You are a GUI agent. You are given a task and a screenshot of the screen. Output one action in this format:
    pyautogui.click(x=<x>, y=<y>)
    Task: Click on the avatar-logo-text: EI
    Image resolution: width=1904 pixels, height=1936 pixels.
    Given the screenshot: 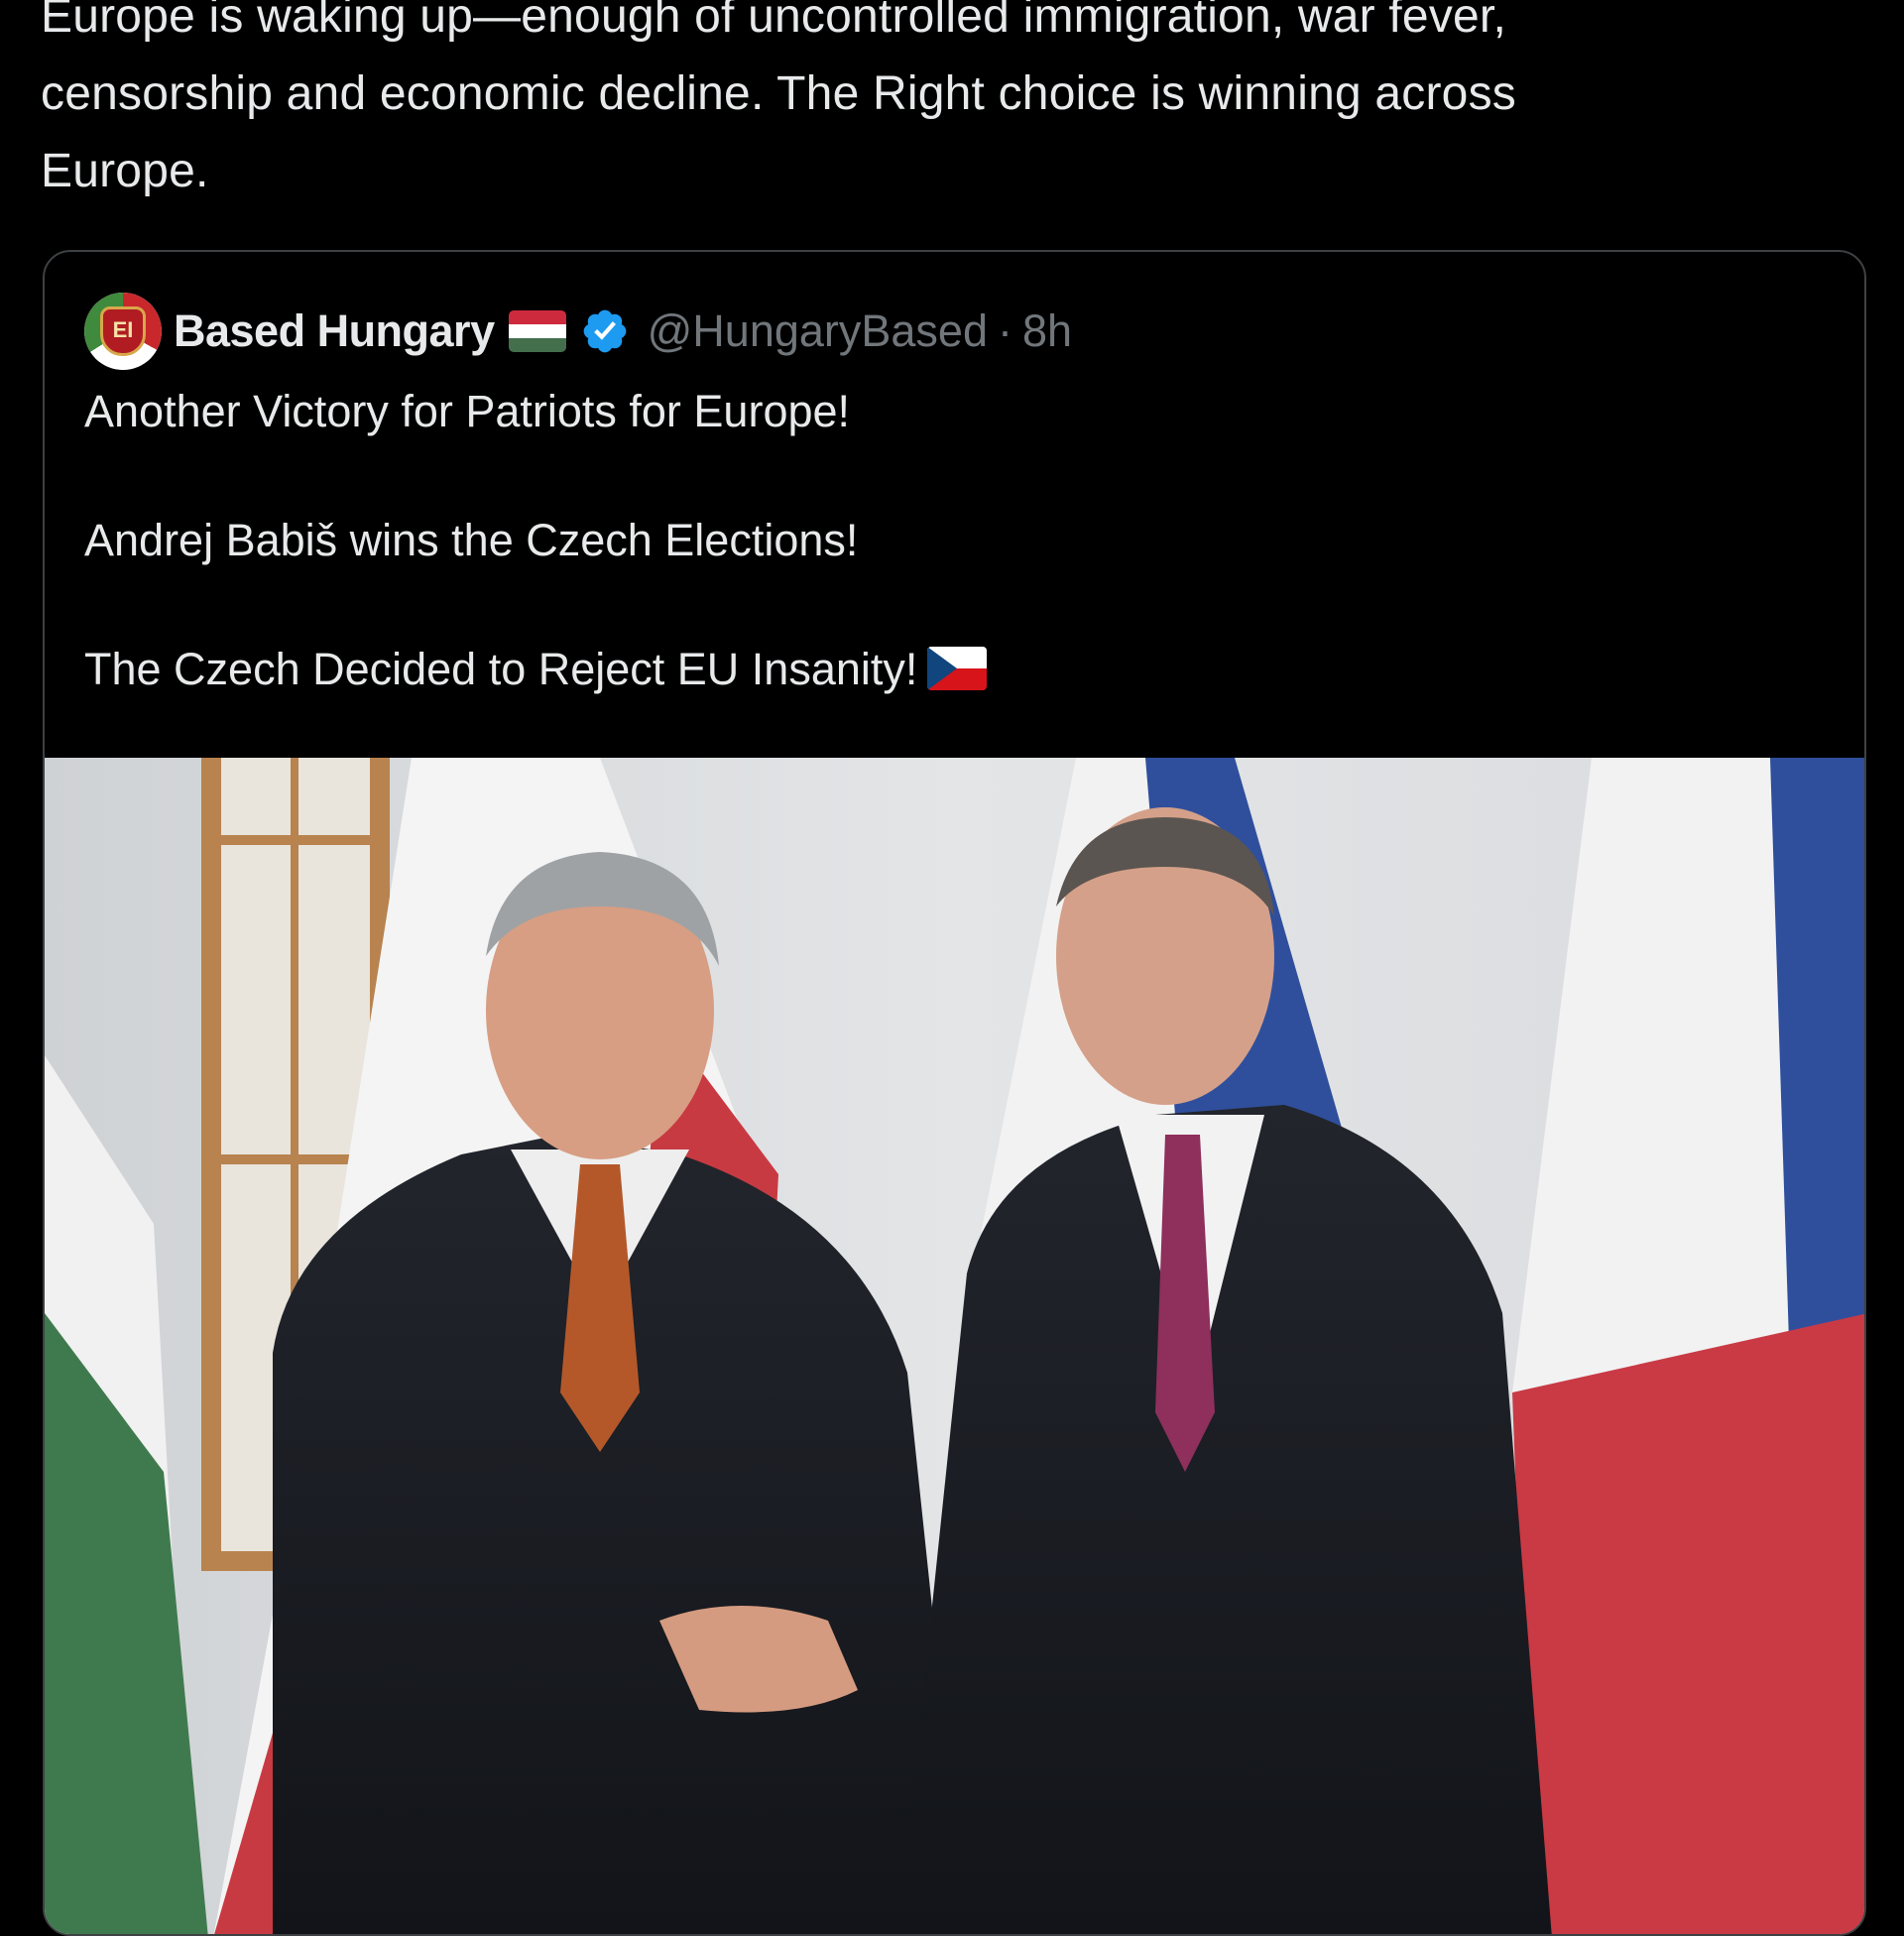 What is the action you would take?
    pyautogui.click(x=123, y=329)
    